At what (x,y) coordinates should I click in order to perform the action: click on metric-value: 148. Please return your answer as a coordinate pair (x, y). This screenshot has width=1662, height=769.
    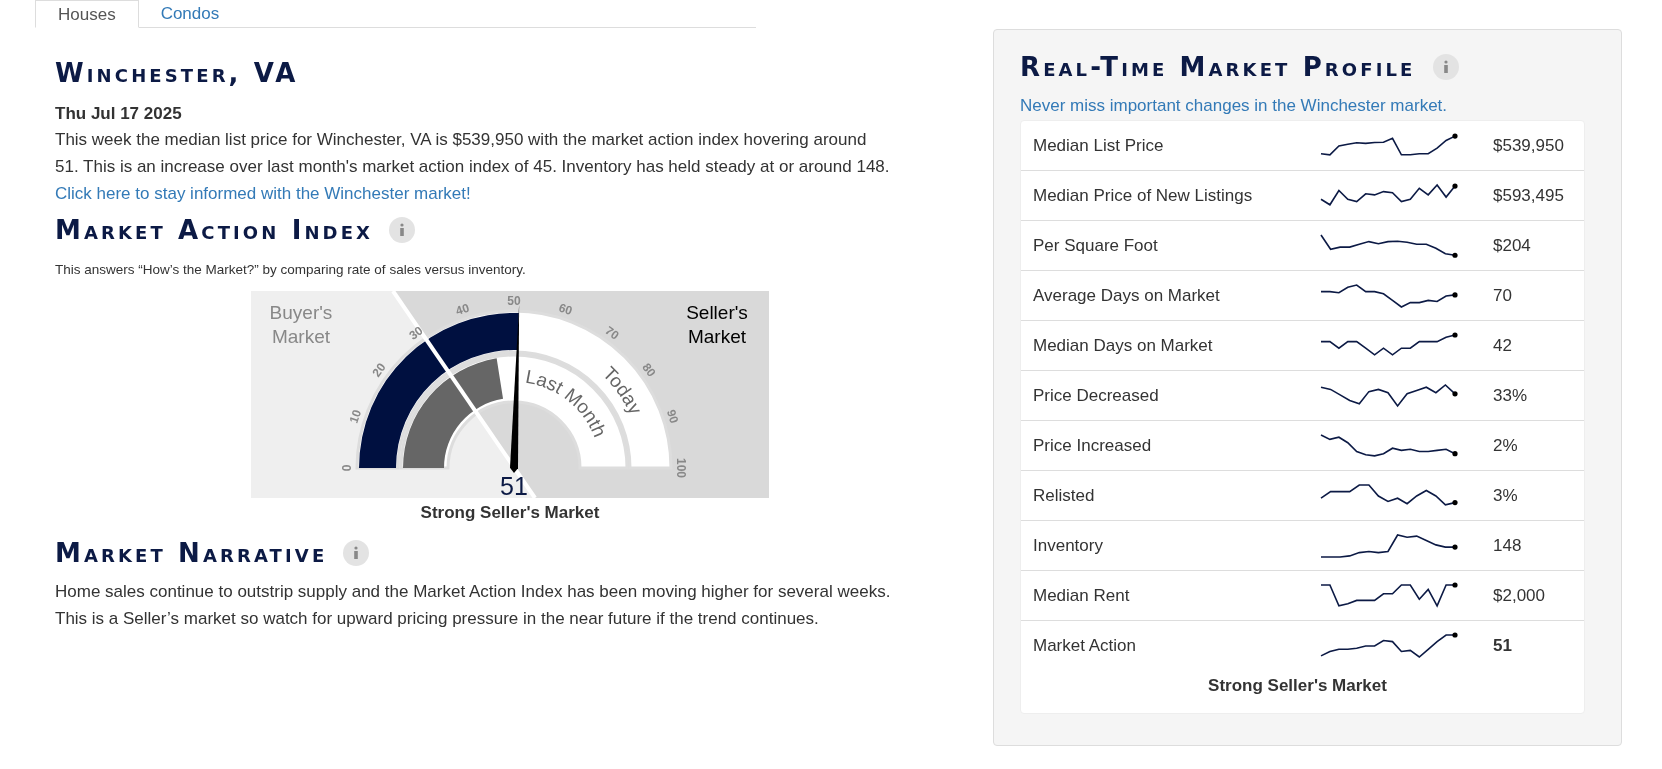
    Looking at the image, I should click on (1507, 545).